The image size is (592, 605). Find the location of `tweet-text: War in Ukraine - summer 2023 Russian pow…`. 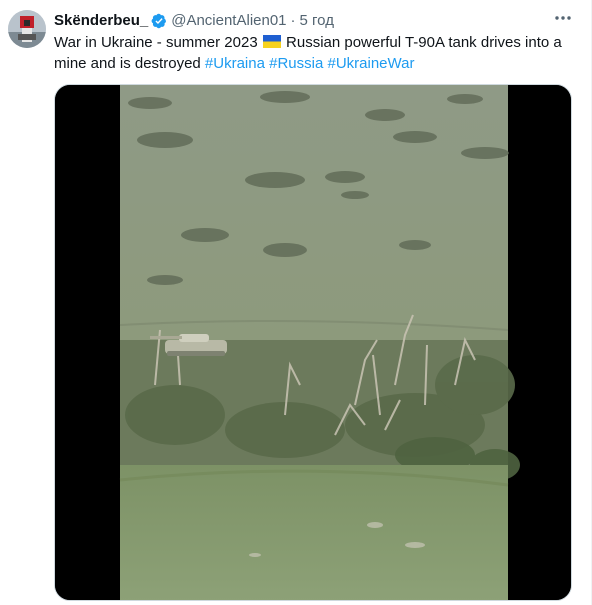

tweet-text: War in Ukraine - summer 2023 Russian pow… is located at coordinates (314, 53).